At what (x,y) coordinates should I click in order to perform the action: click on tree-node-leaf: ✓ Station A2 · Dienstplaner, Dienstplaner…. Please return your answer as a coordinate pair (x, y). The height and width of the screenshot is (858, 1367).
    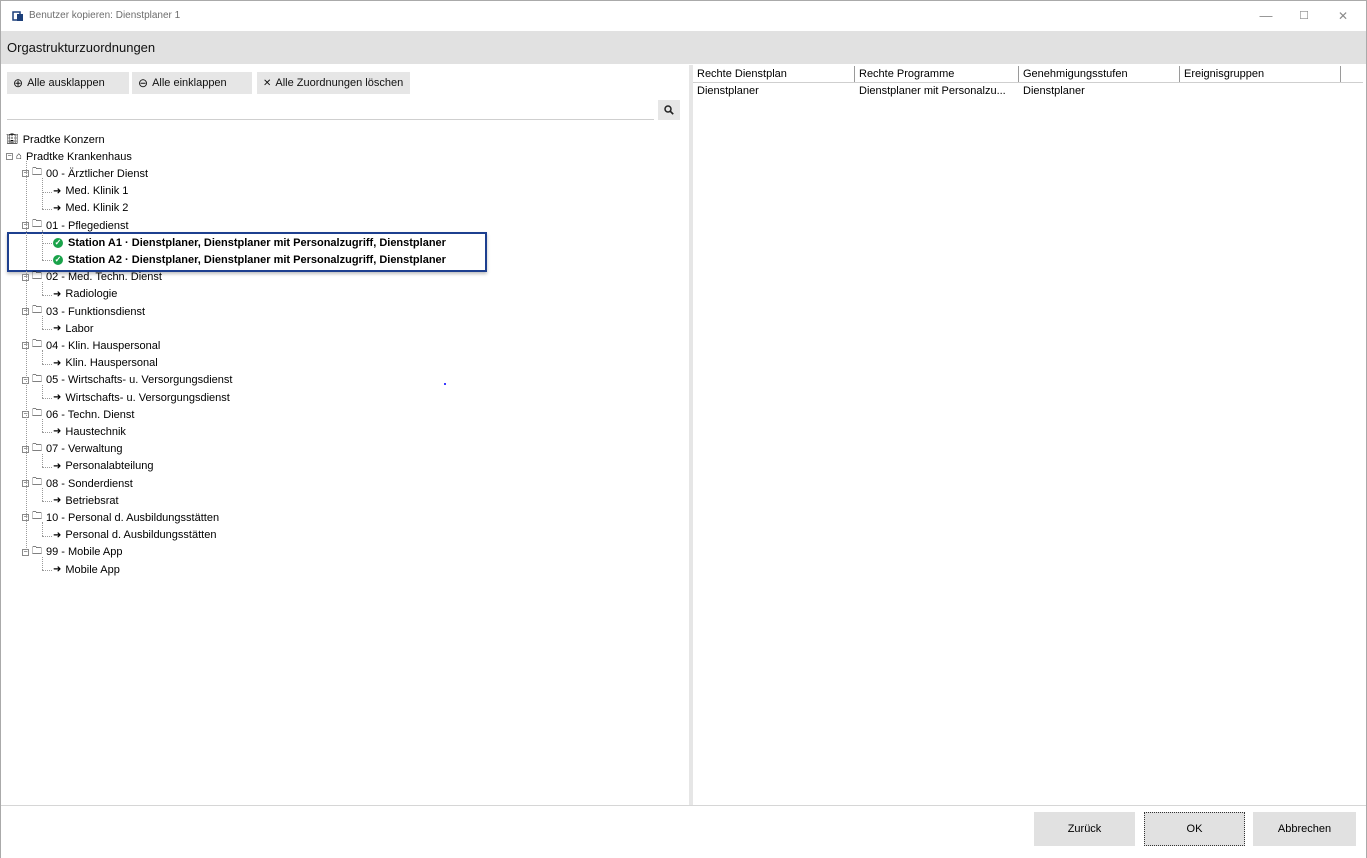
    Looking at the image, I should click on (249, 259).